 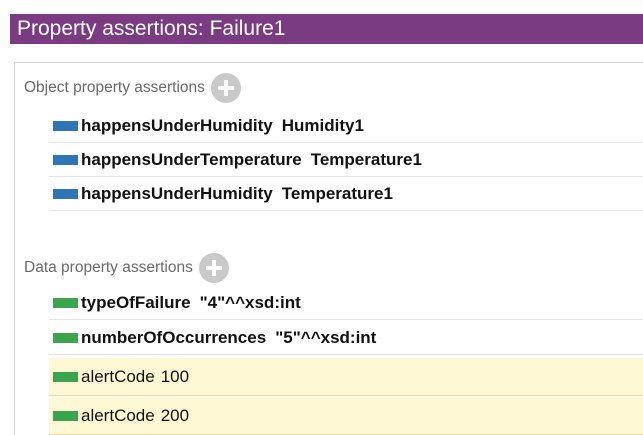 I want to click on object-assertion-row: happensUnderTemperature Temperature1, so click(x=346, y=160).